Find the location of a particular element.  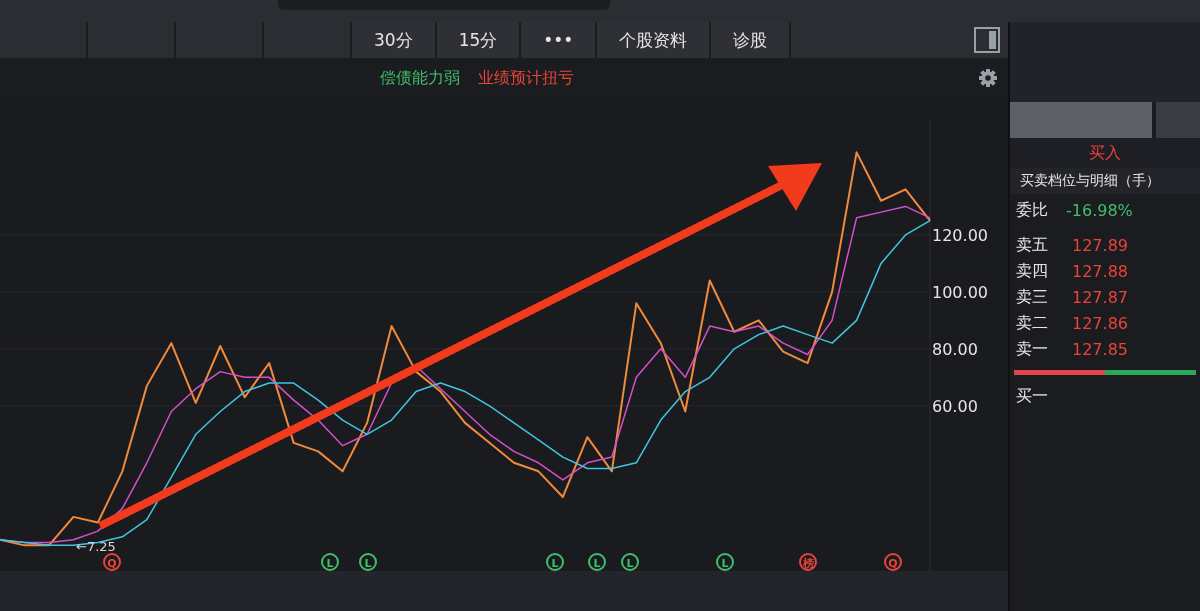

row-label: 卖一 is located at coordinates (1032, 349).